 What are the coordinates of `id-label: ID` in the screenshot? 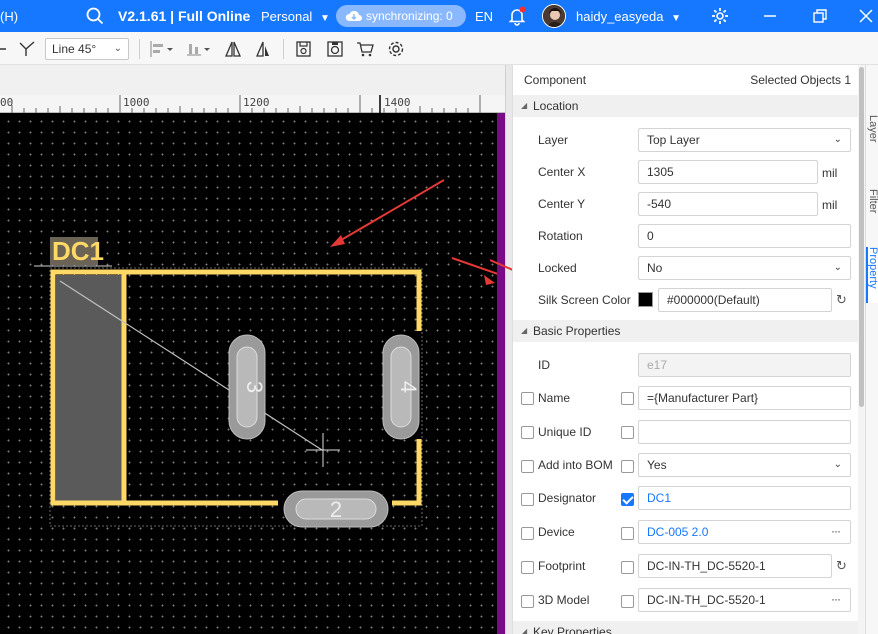 It's located at (544, 365).